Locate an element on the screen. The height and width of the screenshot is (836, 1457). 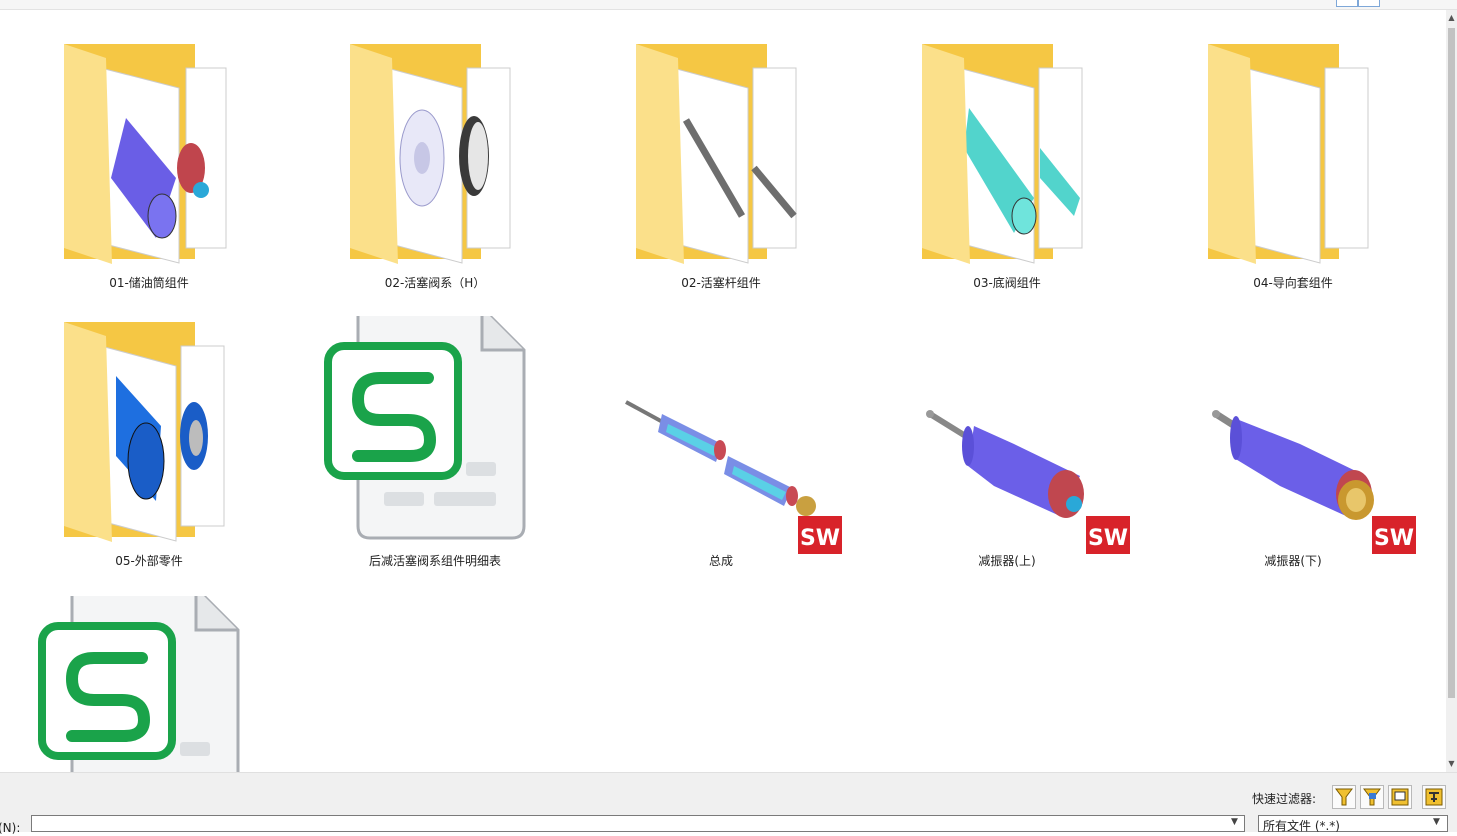
item-label: 后减活塞阀系组件明细表 is located at coordinates (434, 561).